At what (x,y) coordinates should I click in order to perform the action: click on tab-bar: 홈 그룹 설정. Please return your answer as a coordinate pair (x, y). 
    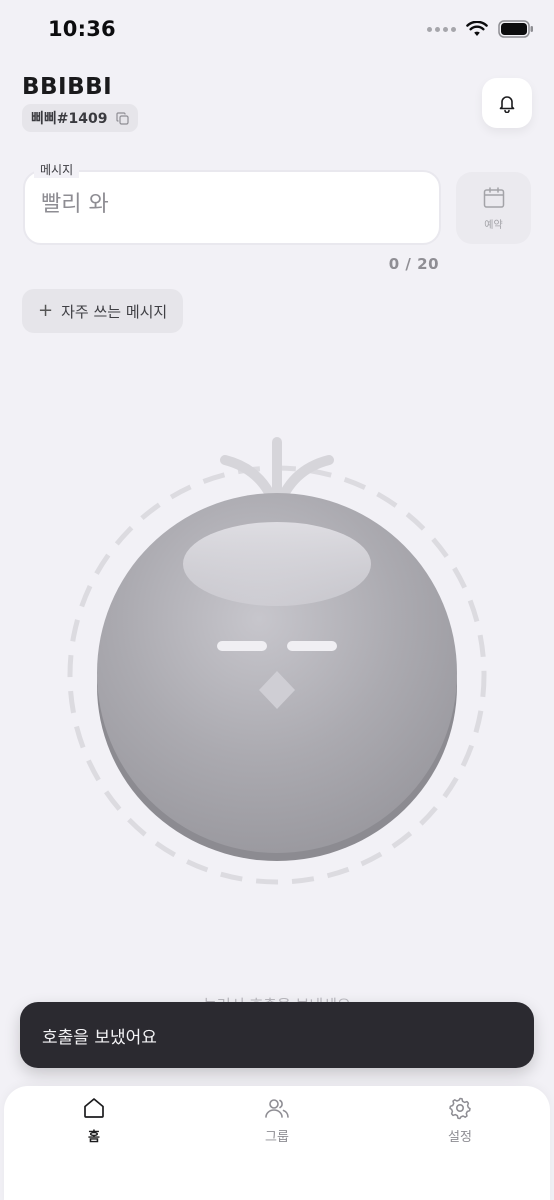
    Looking at the image, I should click on (277, 1143).